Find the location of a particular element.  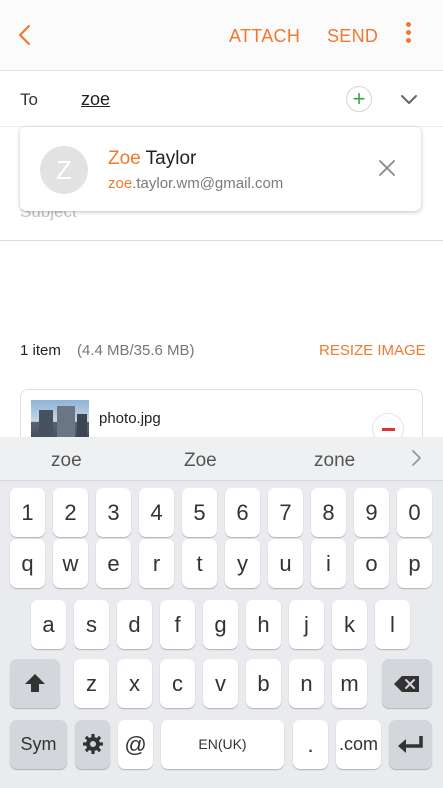

name-rest: Taylor is located at coordinates (168, 158).